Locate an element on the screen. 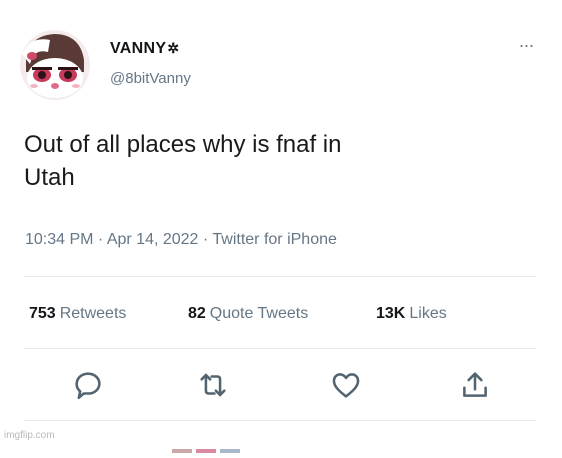 The width and height of the screenshot is (562, 458). name-star-glyph: ✲ is located at coordinates (173, 48).